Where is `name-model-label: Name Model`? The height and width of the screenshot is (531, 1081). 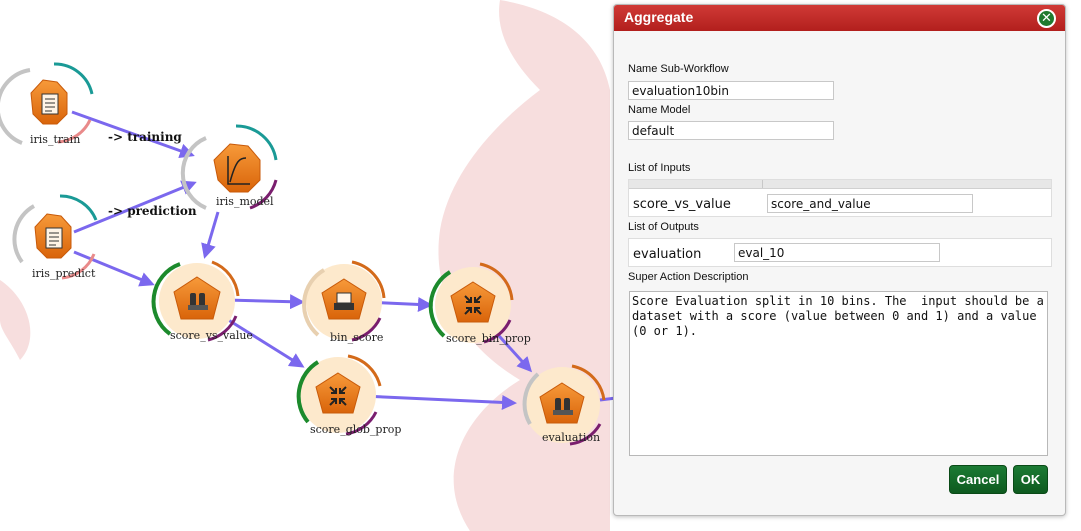 name-model-label: Name Model is located at coordinates (659, 110).